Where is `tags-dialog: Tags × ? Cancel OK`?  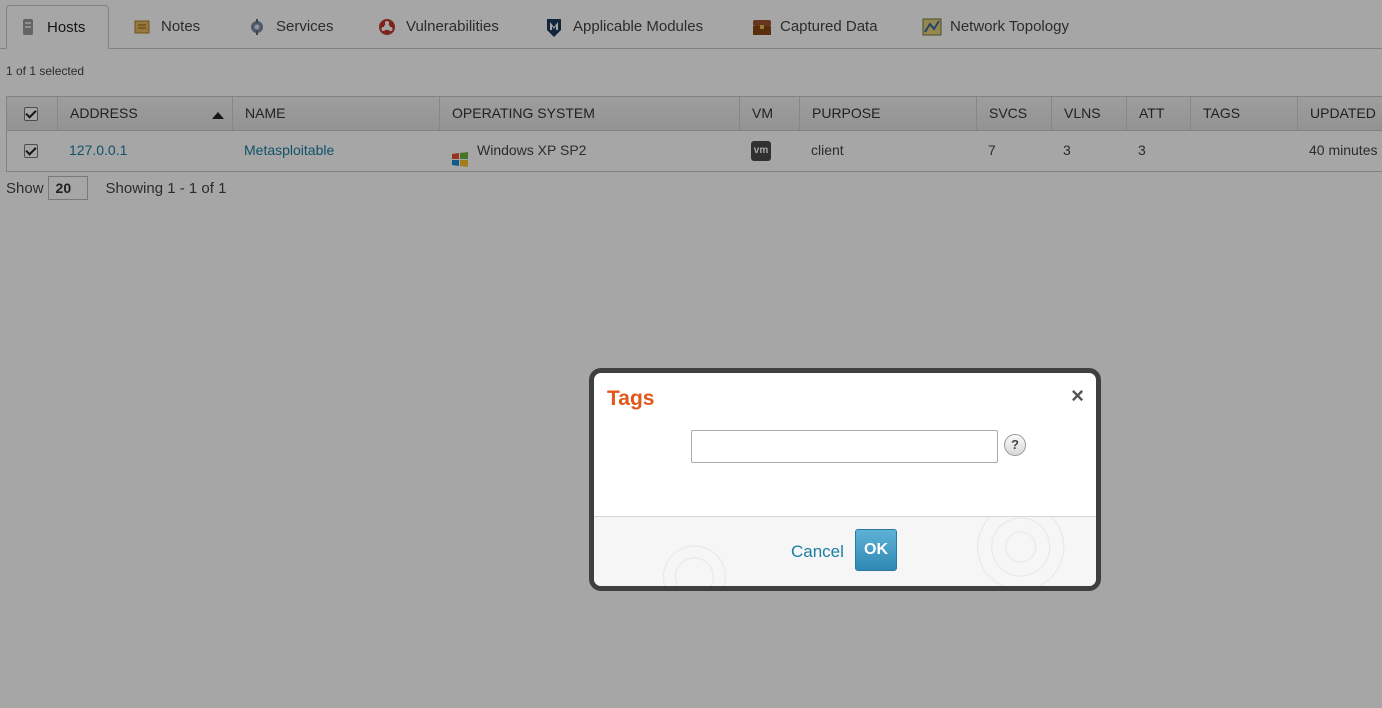
tags-dialog: Tags × ? Cancel OK is located at coordinates (845, 479).